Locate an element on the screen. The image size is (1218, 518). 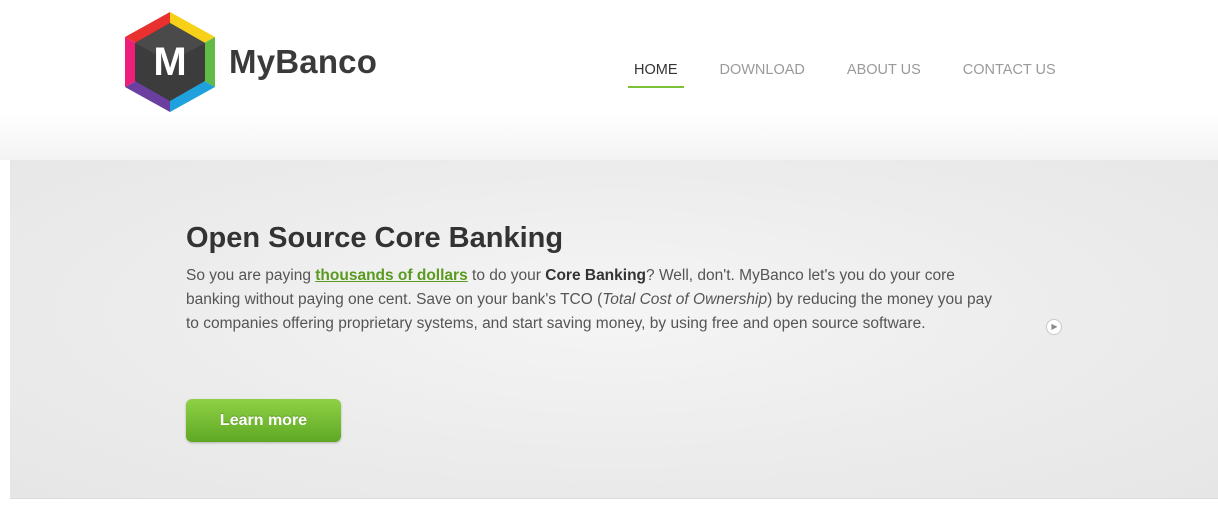
hero-text-part: So you are paying is located at coordinates (251, 275).